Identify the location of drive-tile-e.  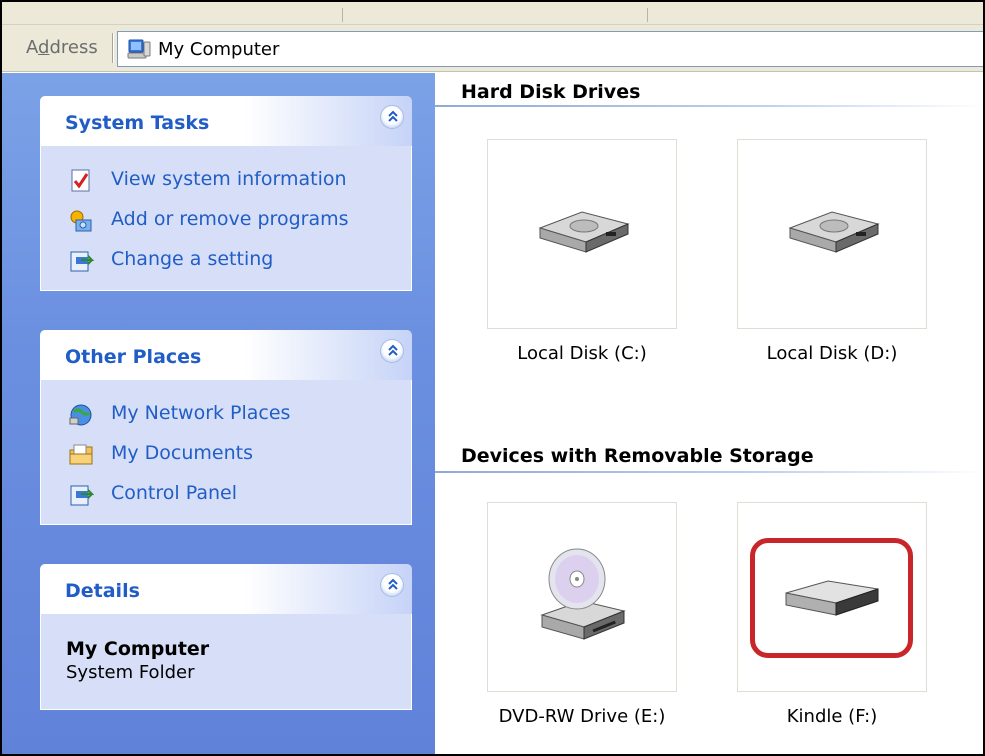
(582, 597).